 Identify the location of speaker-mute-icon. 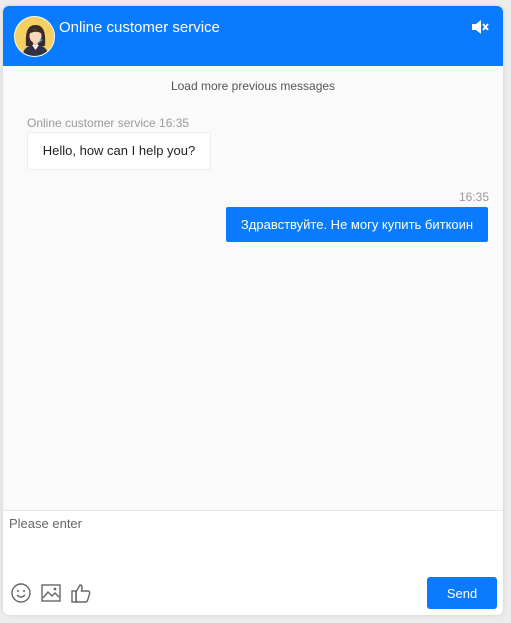
(480, 27).